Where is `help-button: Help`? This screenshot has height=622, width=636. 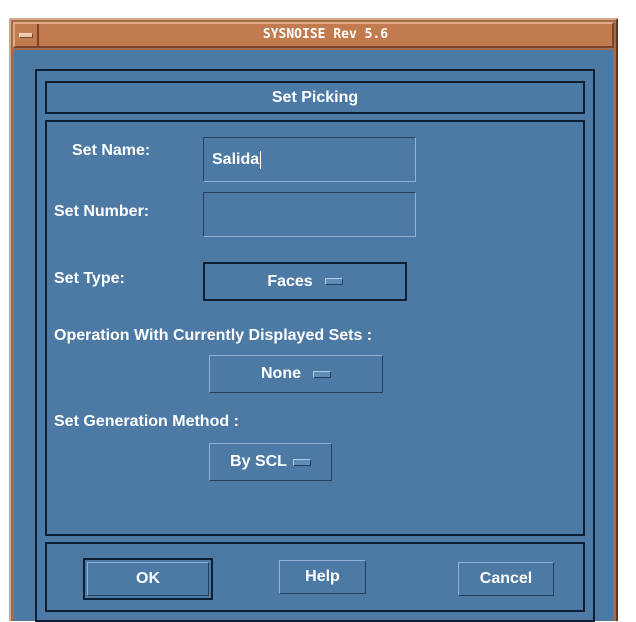 help-button: Help is located at coordinates (322, 577).